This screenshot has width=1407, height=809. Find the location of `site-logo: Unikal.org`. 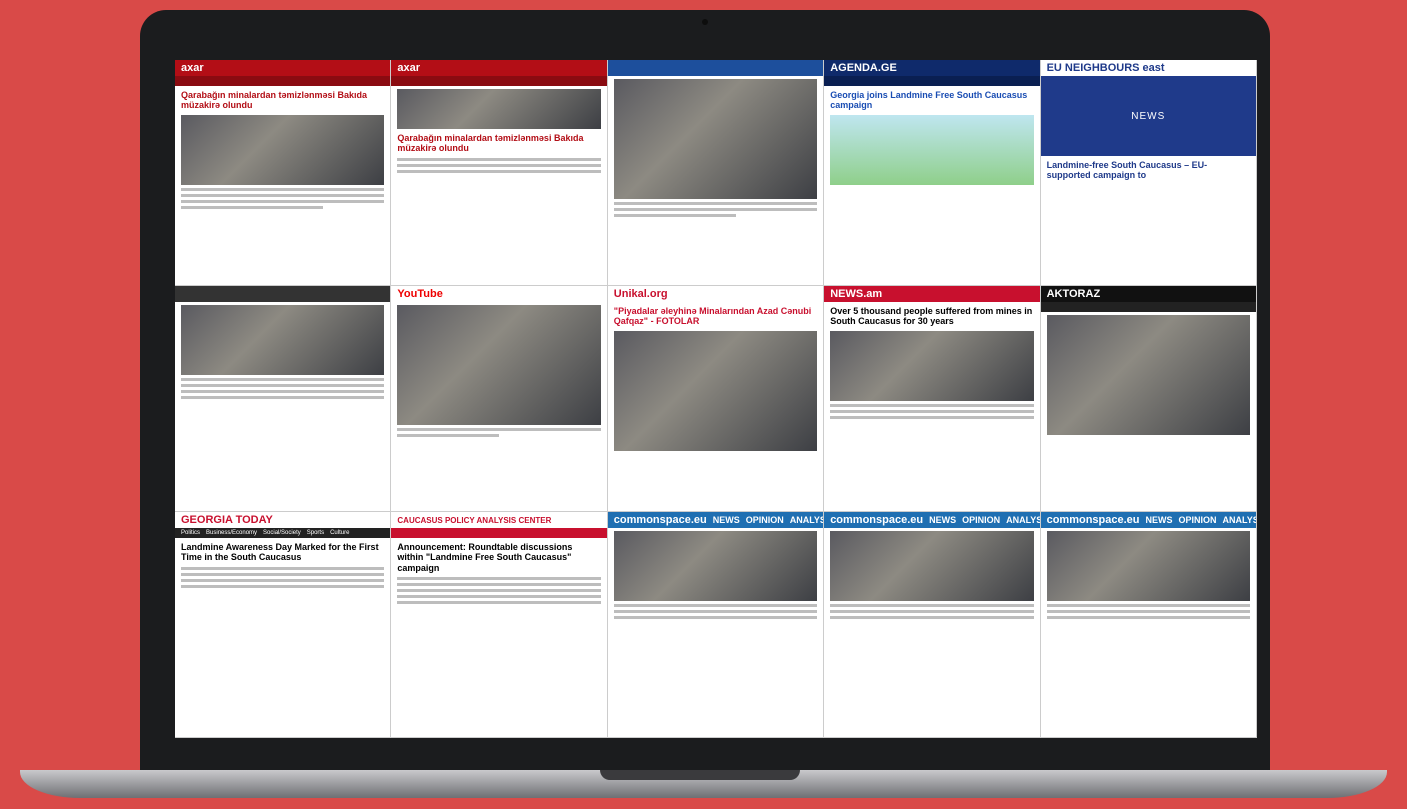

site-logo: Unikal.org is located at coordinates (640, 294).